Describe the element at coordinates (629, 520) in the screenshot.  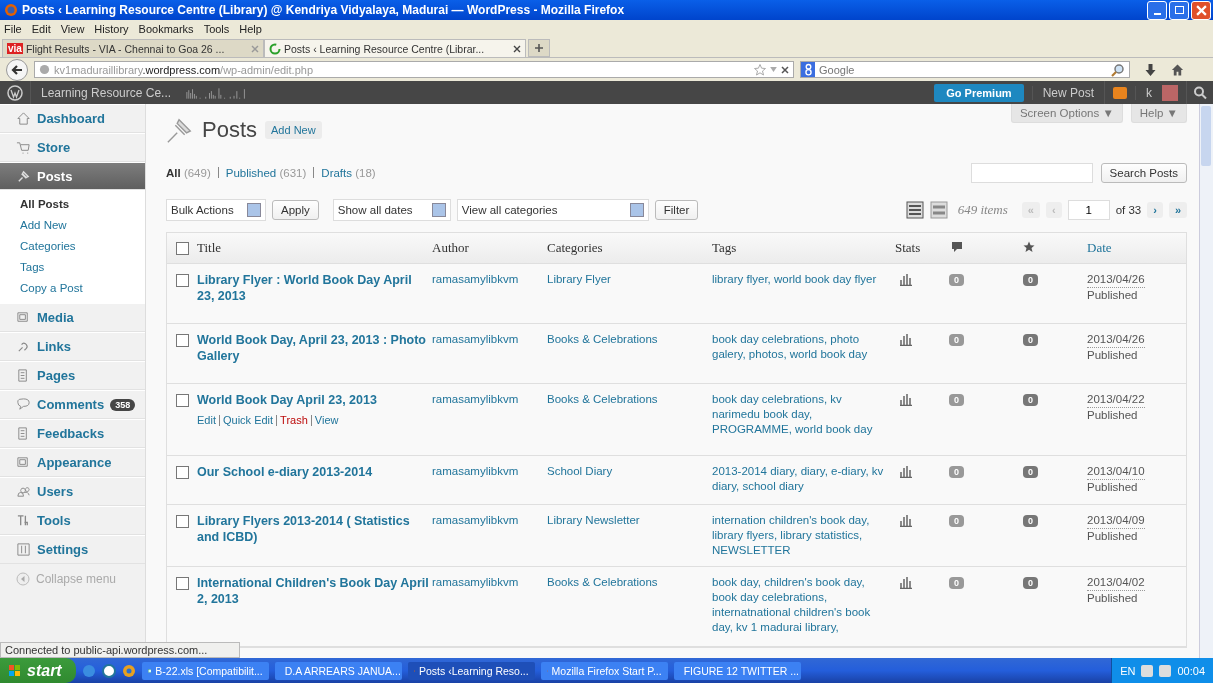
I see `category-link: Library Newsletter` at that location.